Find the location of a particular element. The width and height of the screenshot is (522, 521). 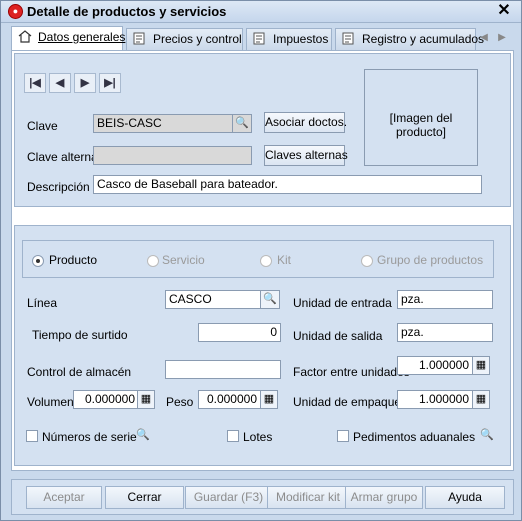

tab-scroll-left-icon: ◀ is located at coordinates (484, 38).